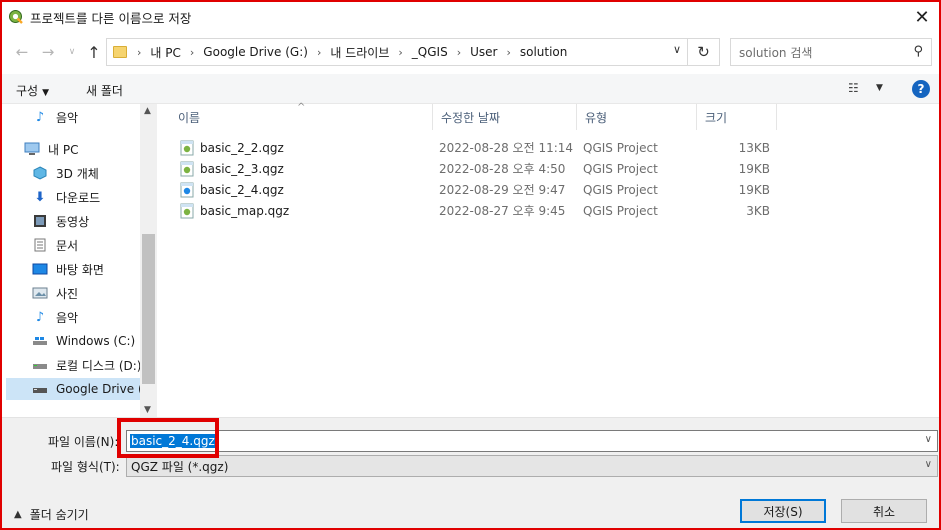 The width and height of the screenshot is (941, 530). Describe the element at coordinates (55, 245) in the screenshot. I see `sidebar-item-documents: 문서` at that location.